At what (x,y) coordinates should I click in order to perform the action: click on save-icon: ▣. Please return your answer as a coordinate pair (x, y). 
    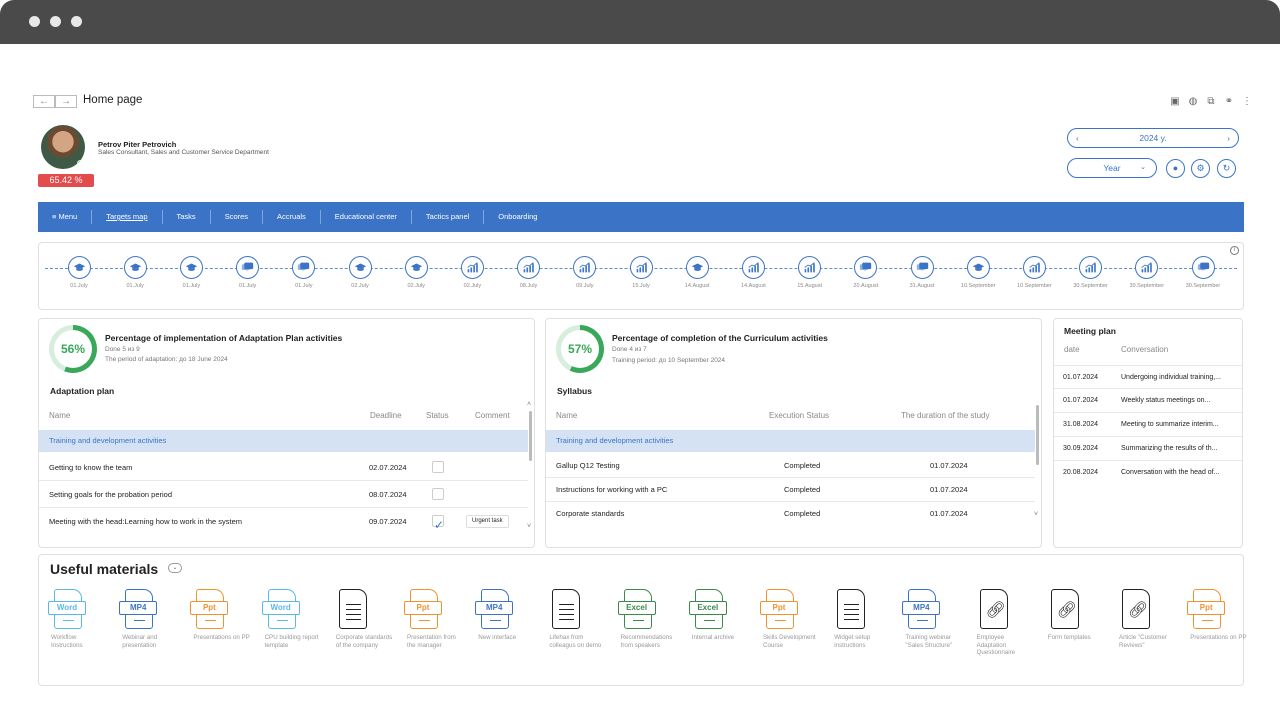
    Looking at the image, I should click on (1175, 101).